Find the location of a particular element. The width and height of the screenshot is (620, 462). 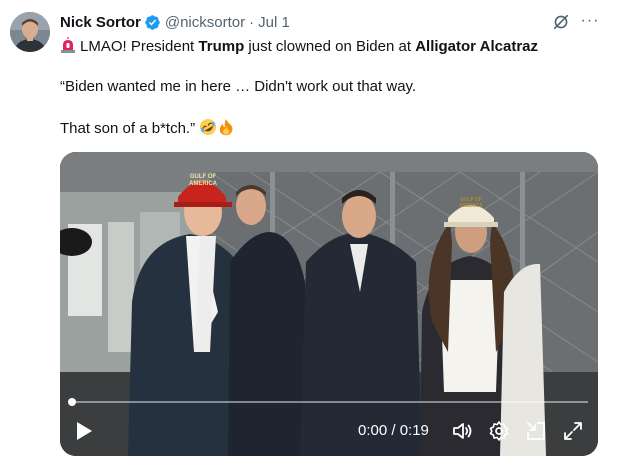

tweet-header: Nick Sortor @nicksortor · Jul 1 is located at coordinates (175, 22).